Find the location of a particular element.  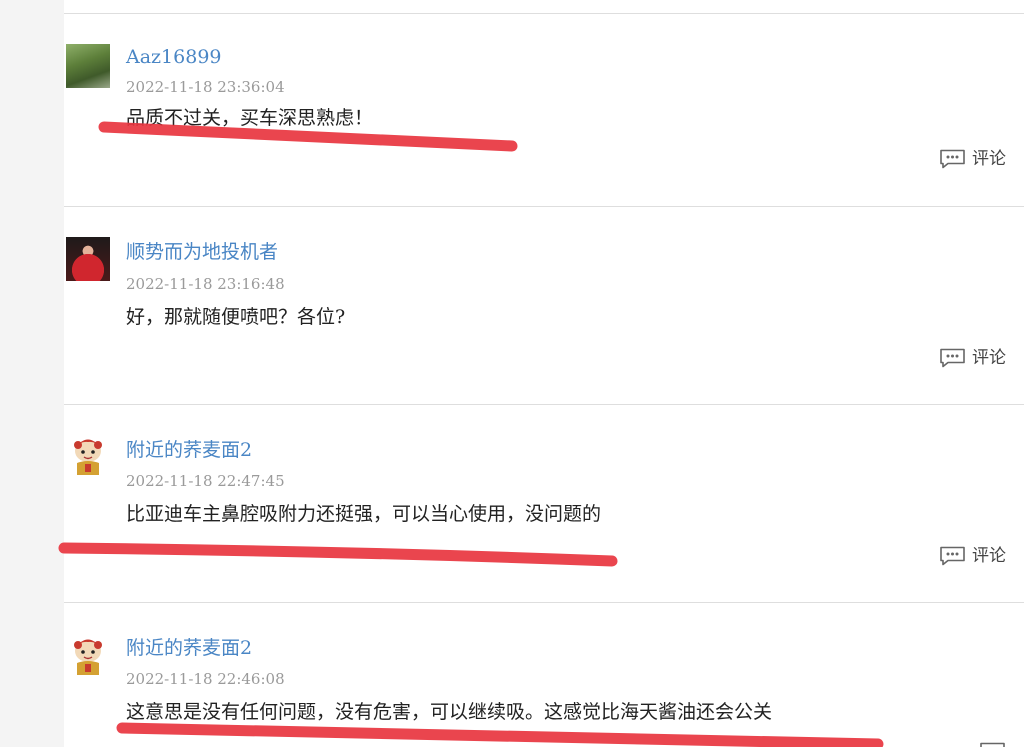

comment-text: 好，那就随便喷吧？各位? is located at coordinates (236, 317).